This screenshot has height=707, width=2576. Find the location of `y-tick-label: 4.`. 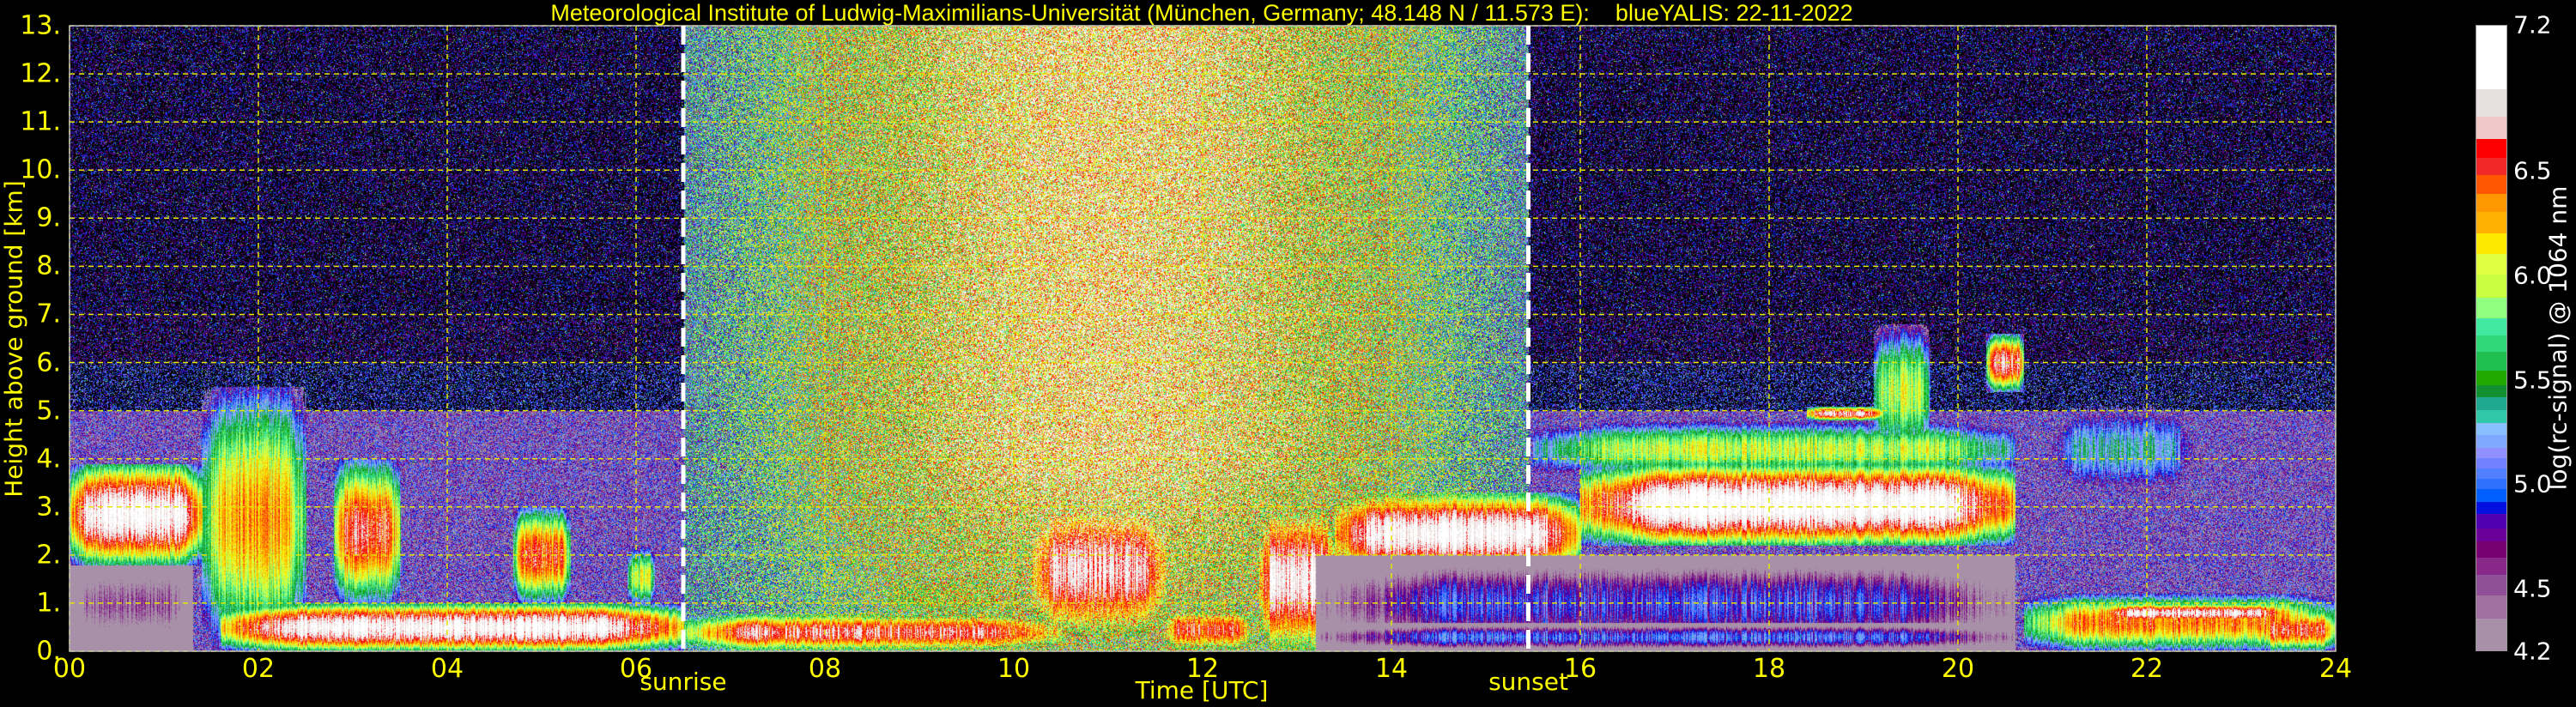

y-tick-label: 4. is located at coordinates (48, 459).